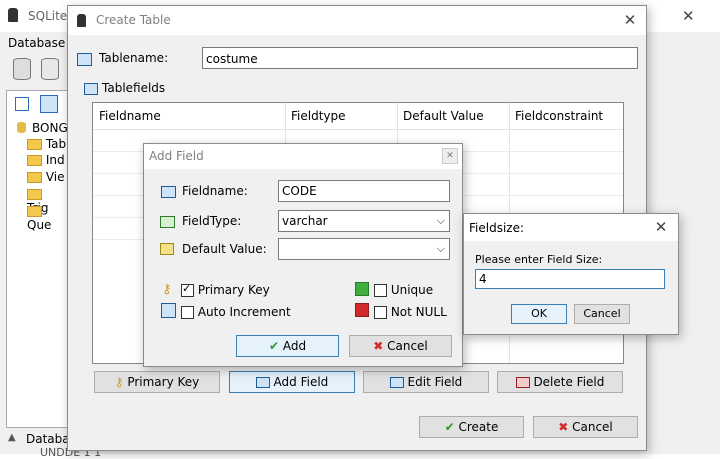 This screenshot has height=459, width=720. I want to click on tree-item-label: Vie, so click(55, 177).